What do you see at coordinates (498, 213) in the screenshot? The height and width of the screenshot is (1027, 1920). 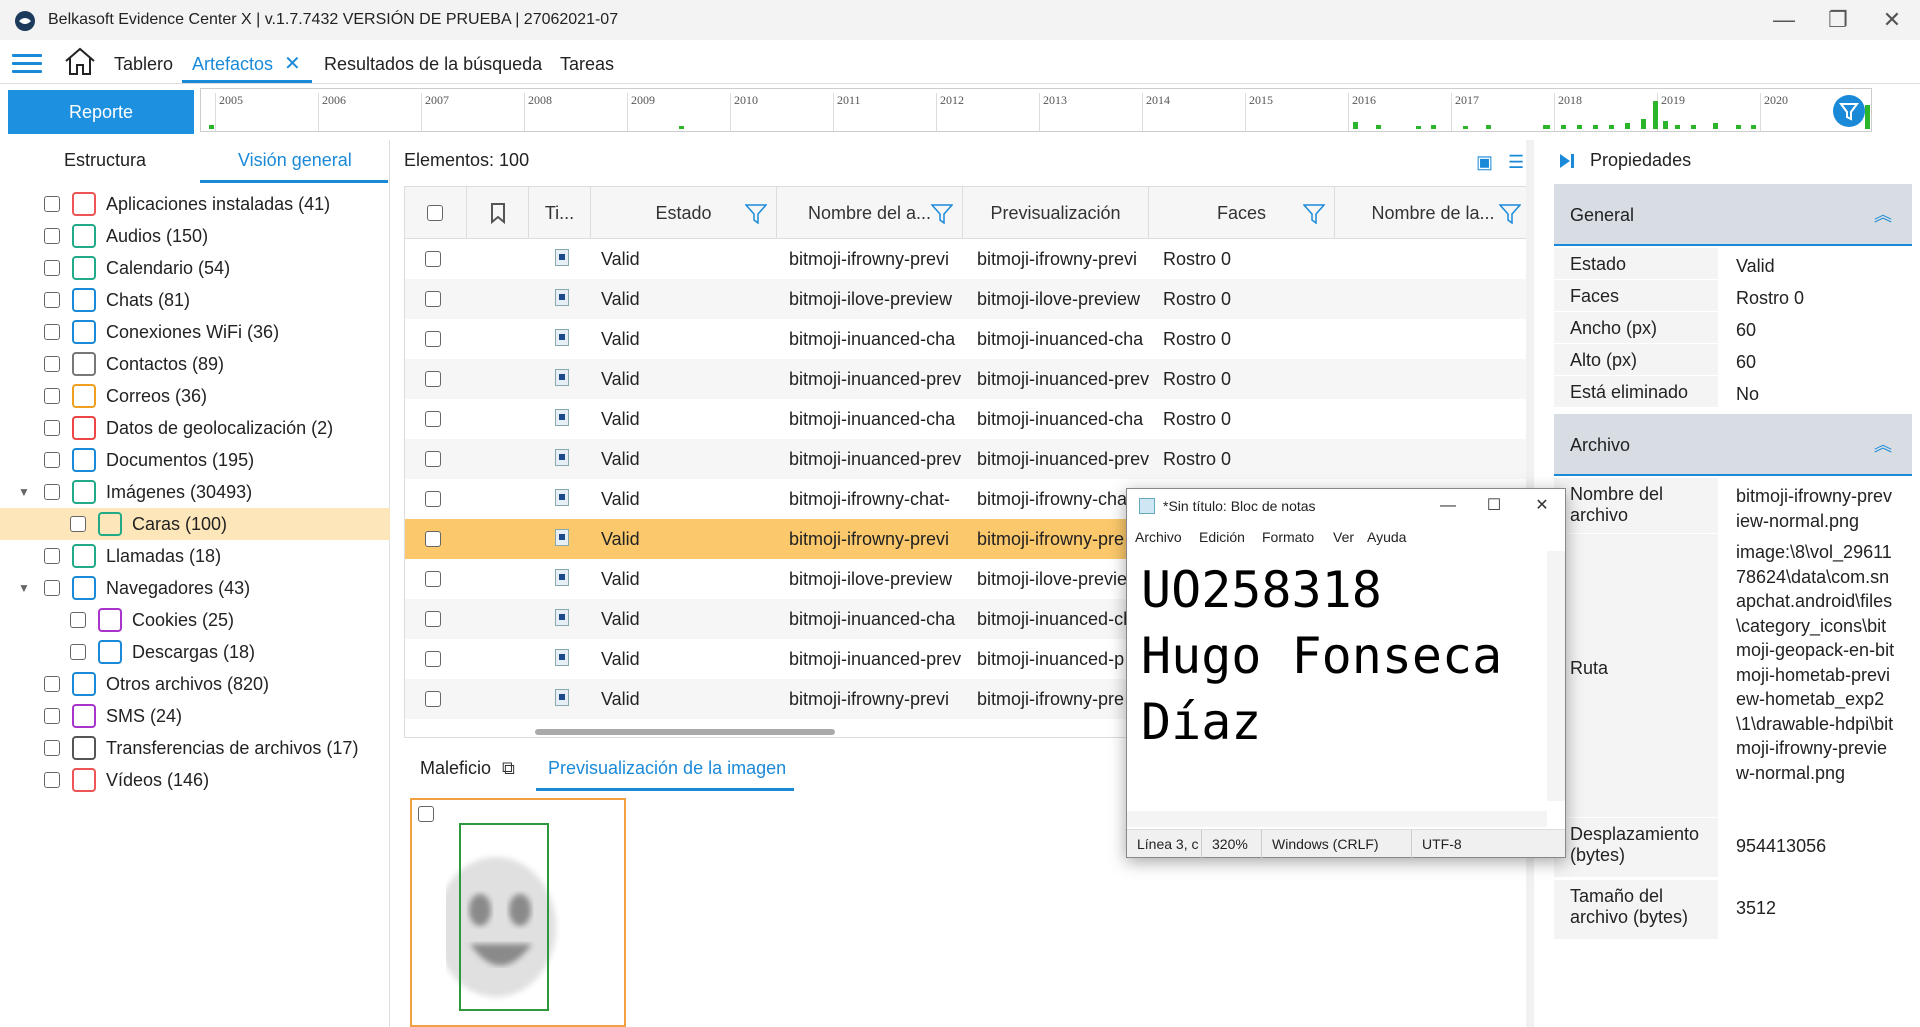 I see `header-bookmark` at bounding box center [498, 213].